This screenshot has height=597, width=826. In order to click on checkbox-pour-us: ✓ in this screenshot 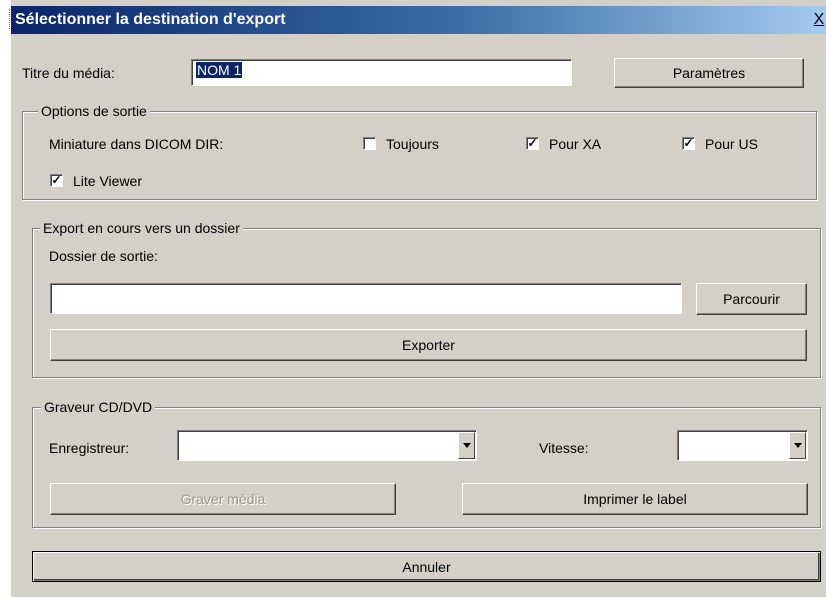, I will do `click(688, 143)`.